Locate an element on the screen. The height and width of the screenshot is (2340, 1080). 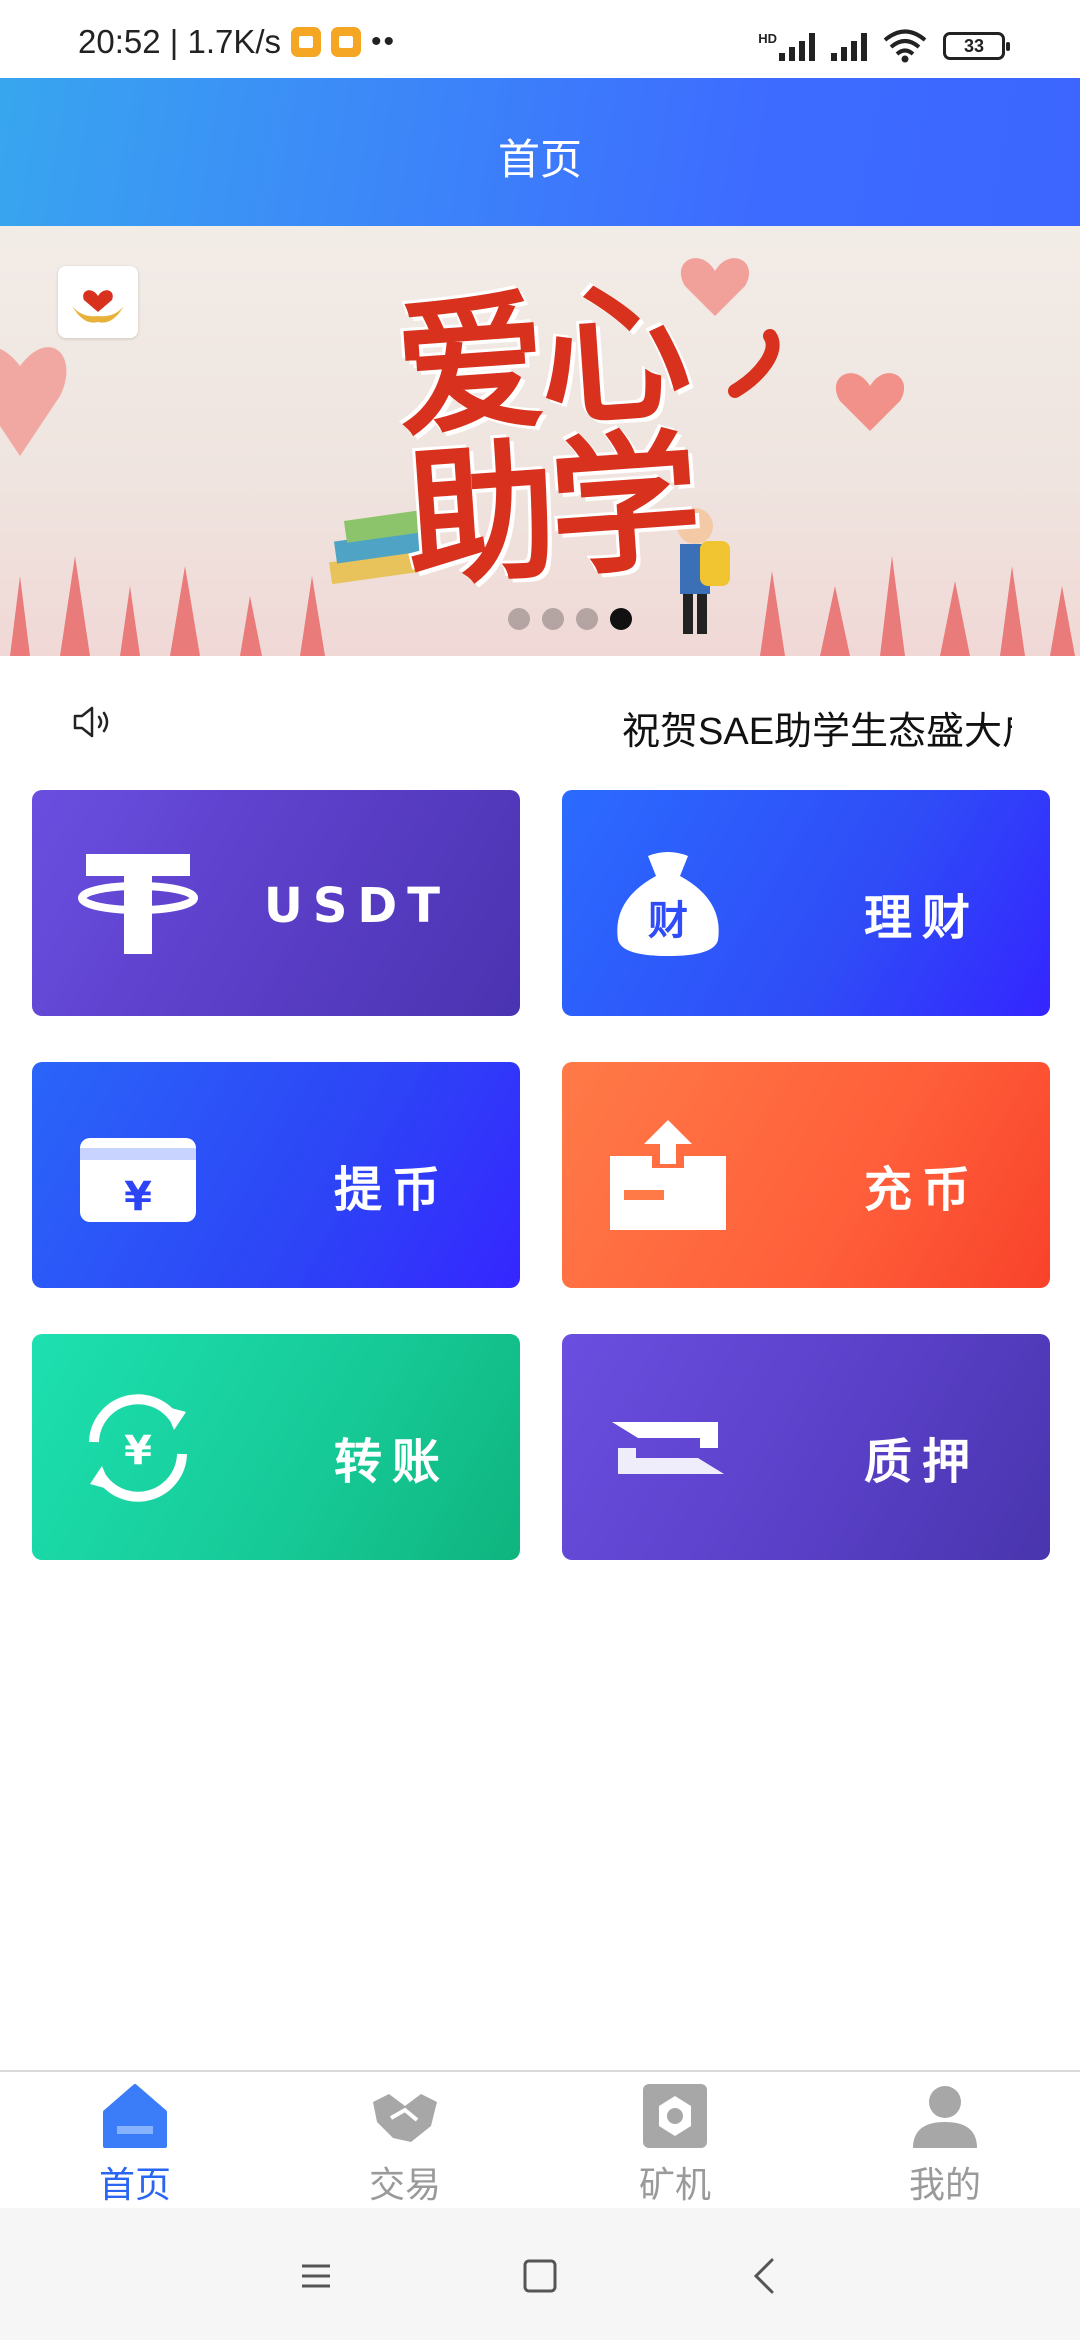
hd-label: HD is located at coordinates (767, 38).